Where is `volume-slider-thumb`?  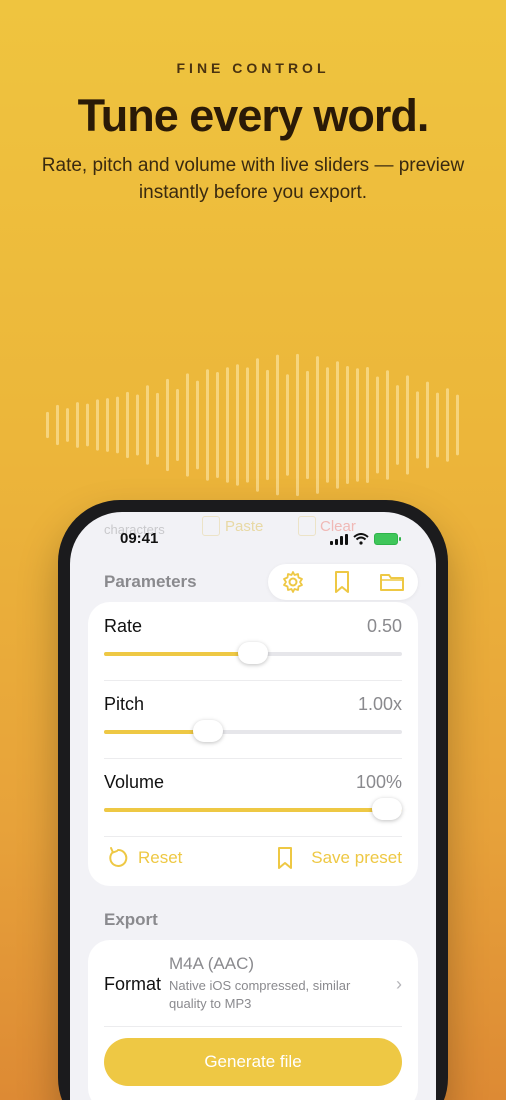
volume-slider-thumb is located at coordinates (387, 809).